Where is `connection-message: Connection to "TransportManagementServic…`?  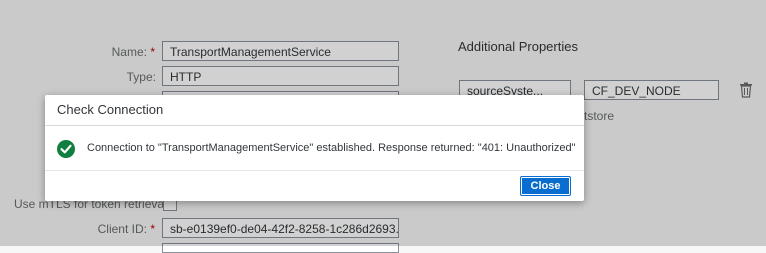
connection-message: Connection to "TransportManagementServic… is located at coordinates (331, 148).